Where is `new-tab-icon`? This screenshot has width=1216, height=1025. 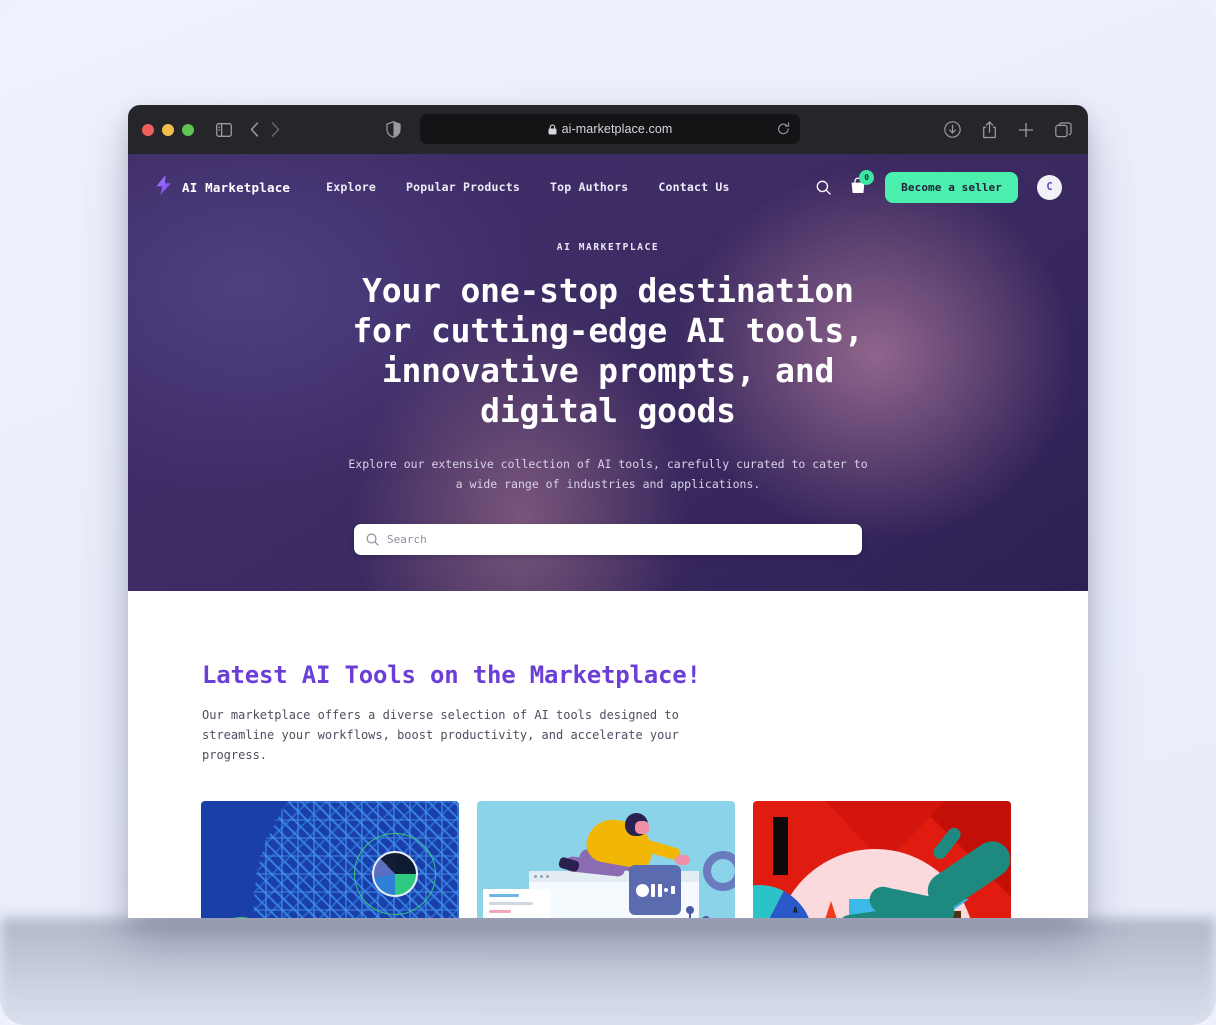
new-tab-icon is located at coordinates (1026, 130).